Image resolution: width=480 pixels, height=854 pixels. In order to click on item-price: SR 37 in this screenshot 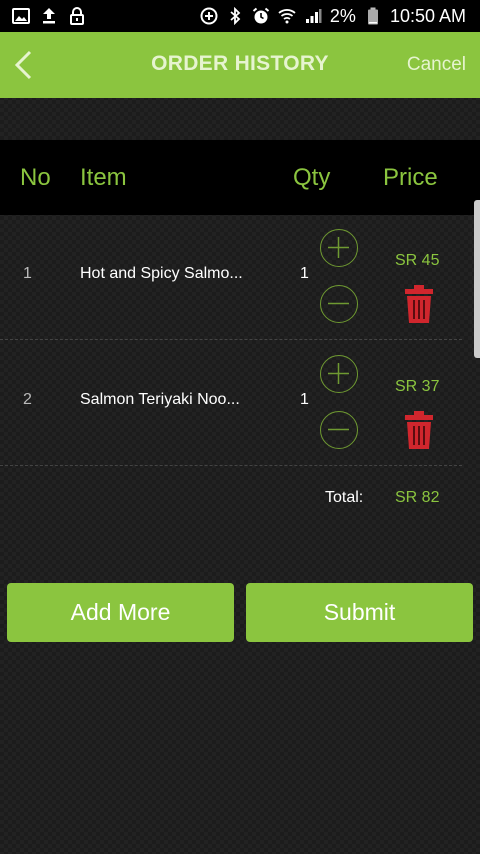, I will do `click(417, 386)`.